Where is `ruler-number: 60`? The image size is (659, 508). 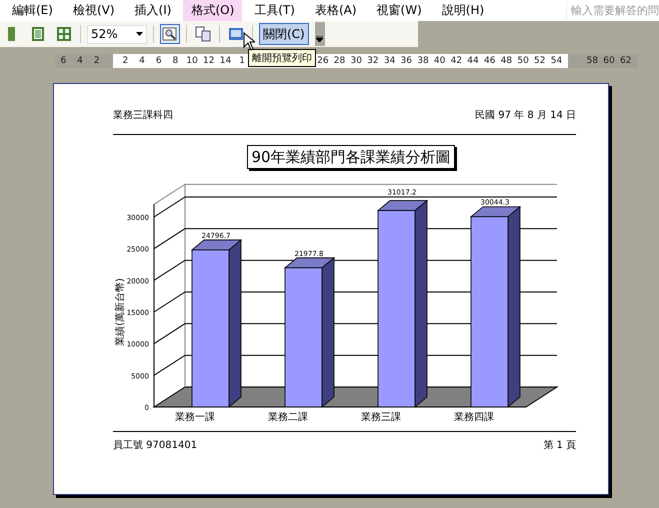
ruler-number: 60 is located at coordinates (609, 61).